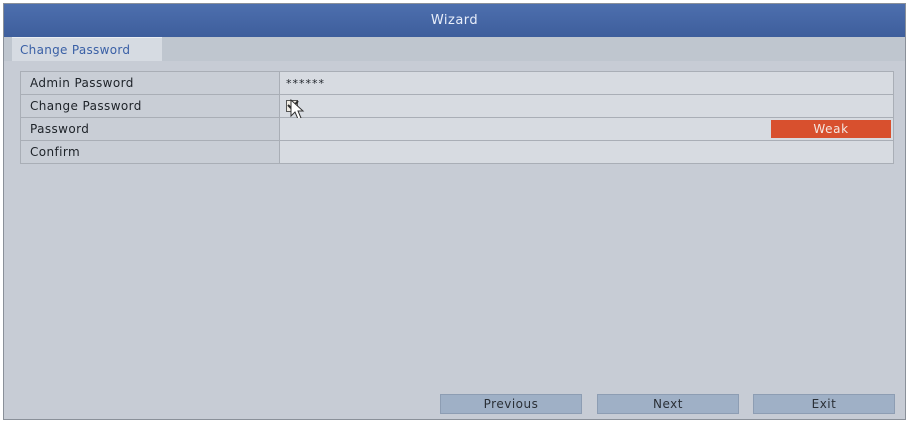 The image size is (911, 423). I want to click on password-row: Password Weak, so click(457, 129).